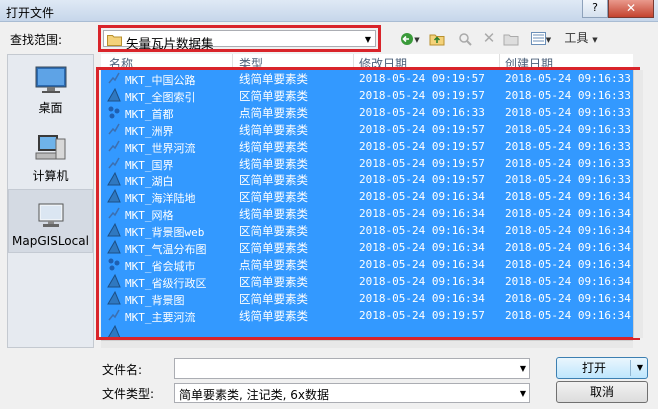  Describe the element at coordinates (50, 215) in the screenshot. I see `mapgis-local-icon` at that location.